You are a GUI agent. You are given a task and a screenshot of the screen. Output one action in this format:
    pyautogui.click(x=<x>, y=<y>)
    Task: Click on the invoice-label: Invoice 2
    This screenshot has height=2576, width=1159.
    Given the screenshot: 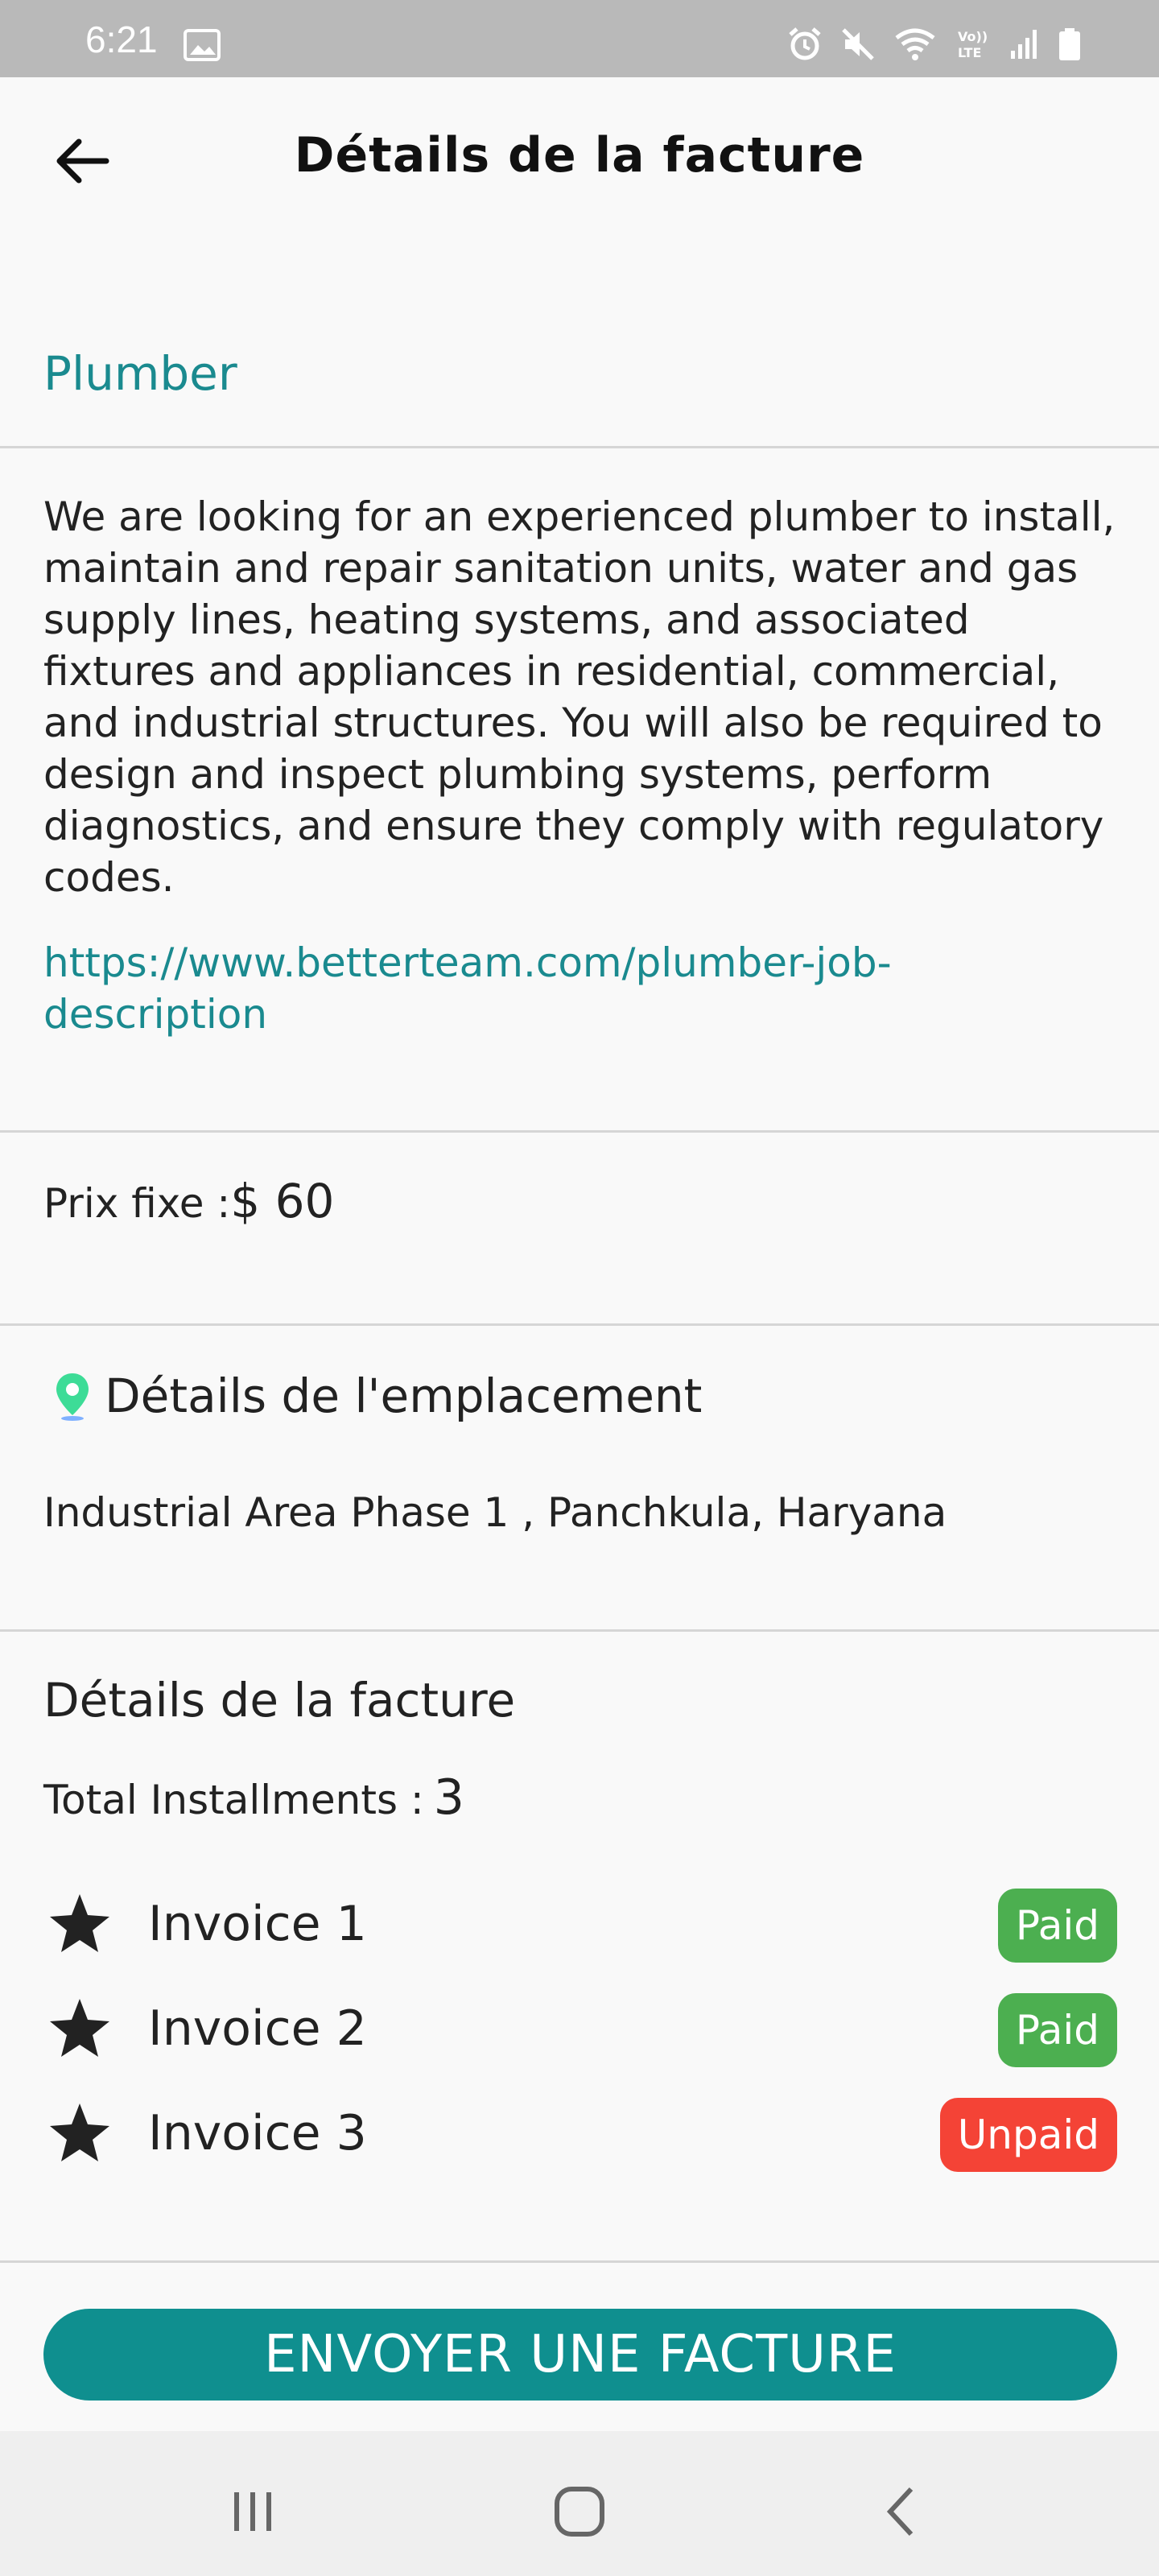 What is the action you would take?
    pyautogui.click(x=257, y=2028)
    